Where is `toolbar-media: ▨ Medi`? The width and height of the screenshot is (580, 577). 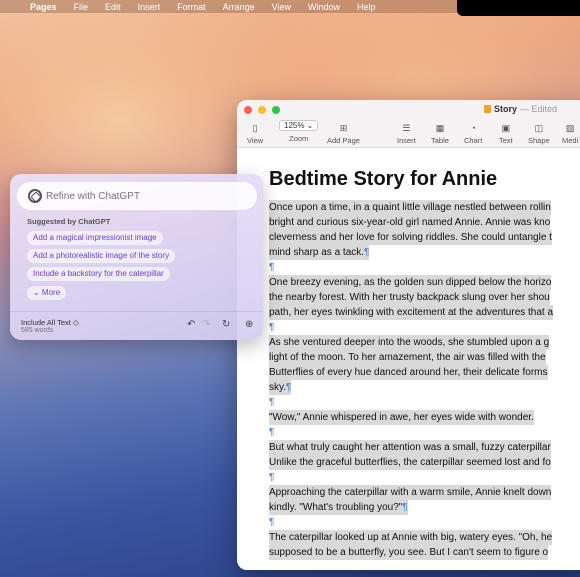 toolbar-media: ▨ Medi is located at coordinates (570, 133).